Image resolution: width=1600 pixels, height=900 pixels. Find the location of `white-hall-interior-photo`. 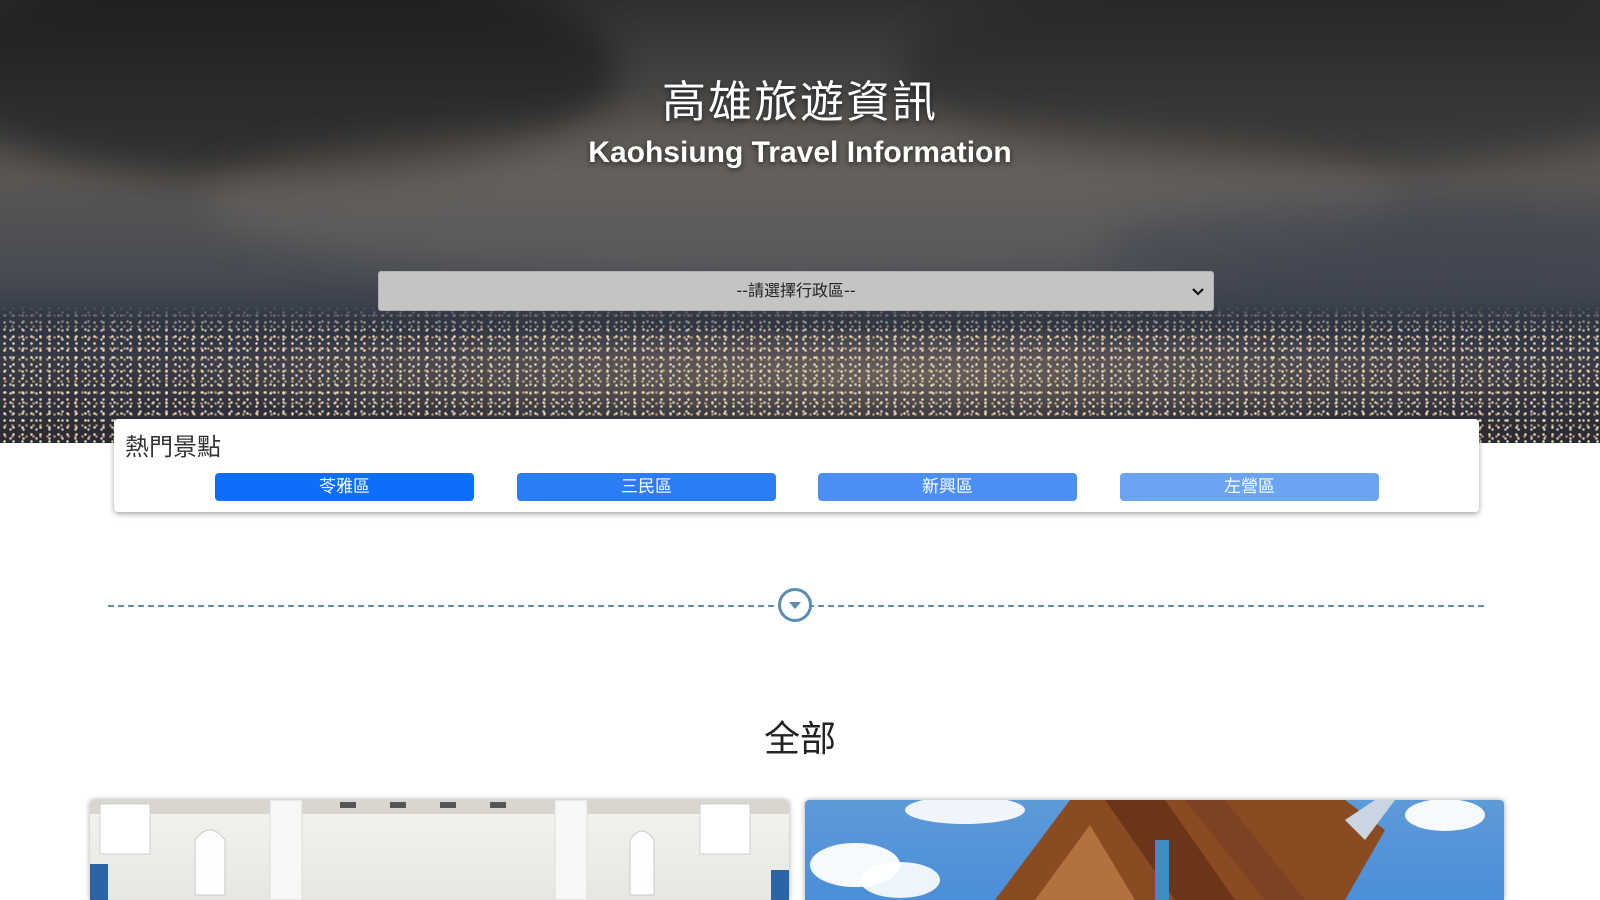

white-hall-interior-photo is located at coordinates (439, 850).